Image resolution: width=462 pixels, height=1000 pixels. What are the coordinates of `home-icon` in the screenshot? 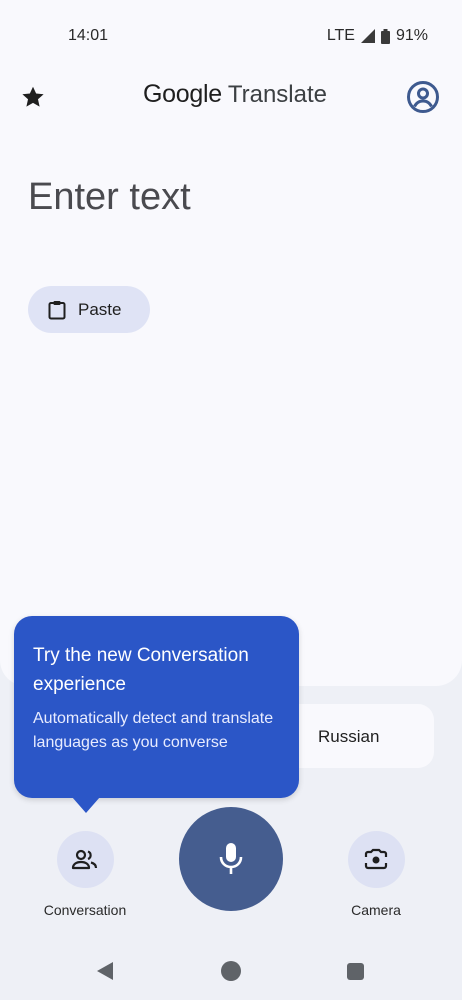 It's located at (231, 971).